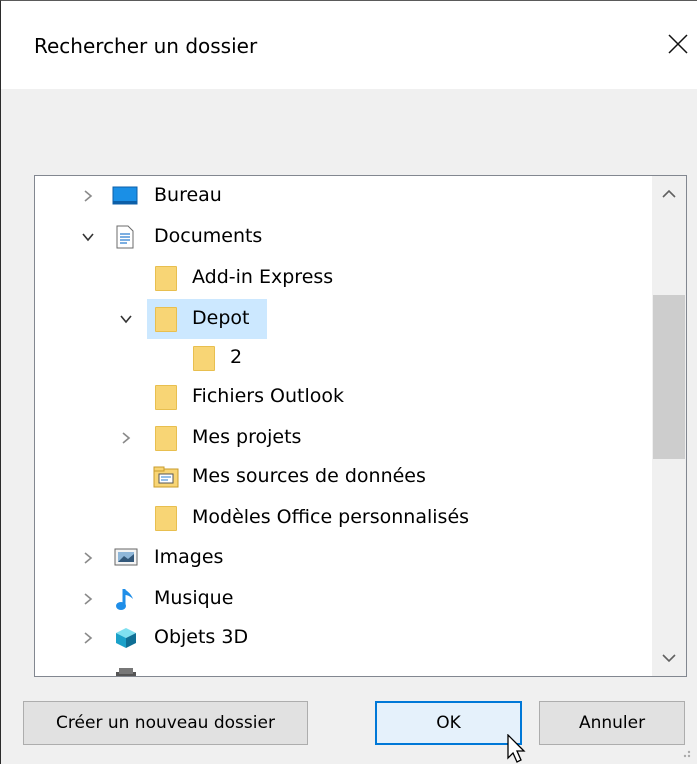  What do you see at coordinates (268, 396) in the screenshot?
I see `tree-item-label: Fichiers Outlook` at bounding box center [268, 396].